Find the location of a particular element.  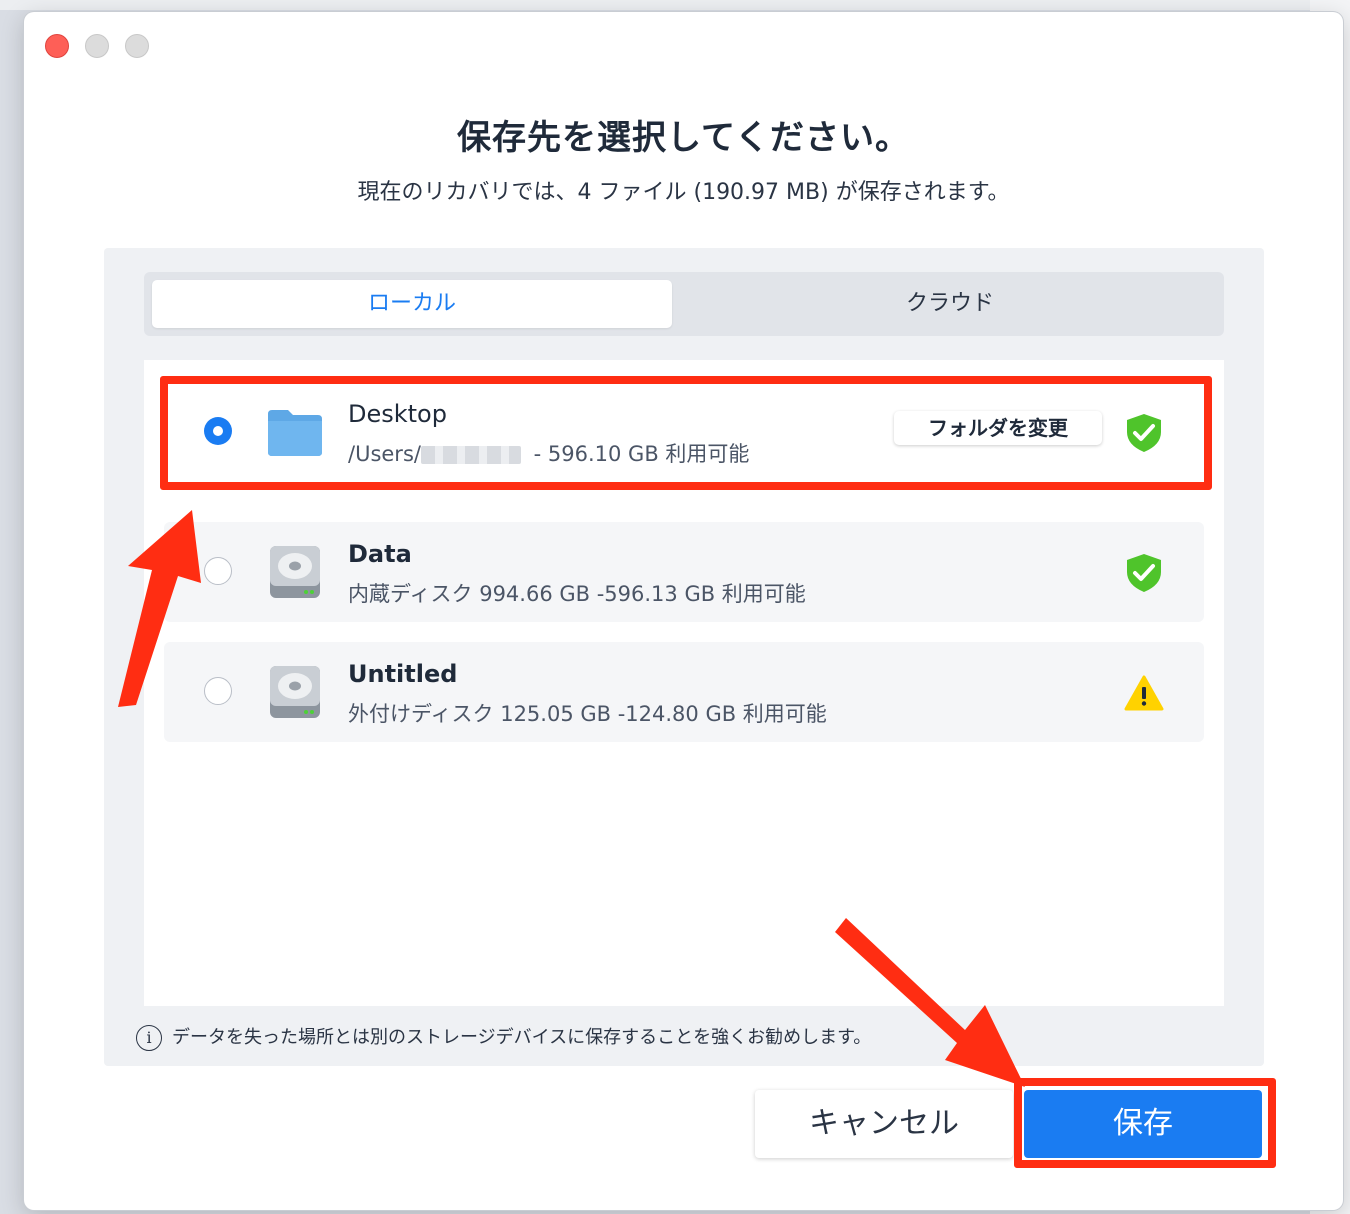

destination-name: Data is located at coordinates (380, 554).